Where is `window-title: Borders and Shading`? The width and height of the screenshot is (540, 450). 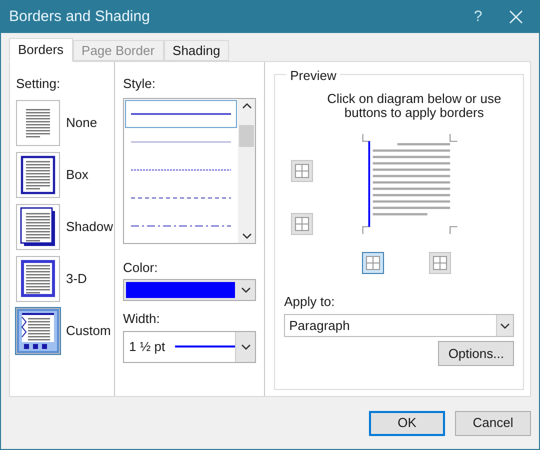
window-title: Borders and Shading is located at coordinates (79, 16).